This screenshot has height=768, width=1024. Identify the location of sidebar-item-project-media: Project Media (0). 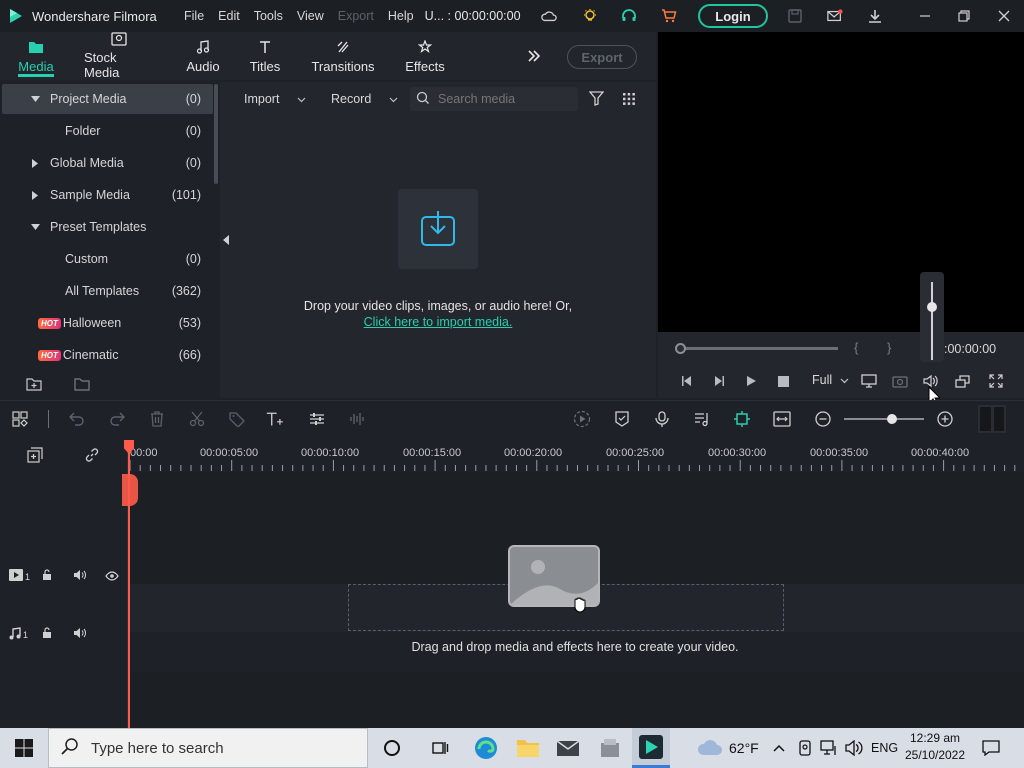
(107, 99).